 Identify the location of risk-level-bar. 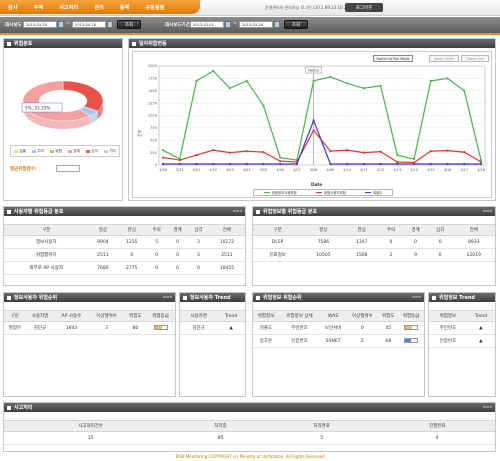
(160, 327).